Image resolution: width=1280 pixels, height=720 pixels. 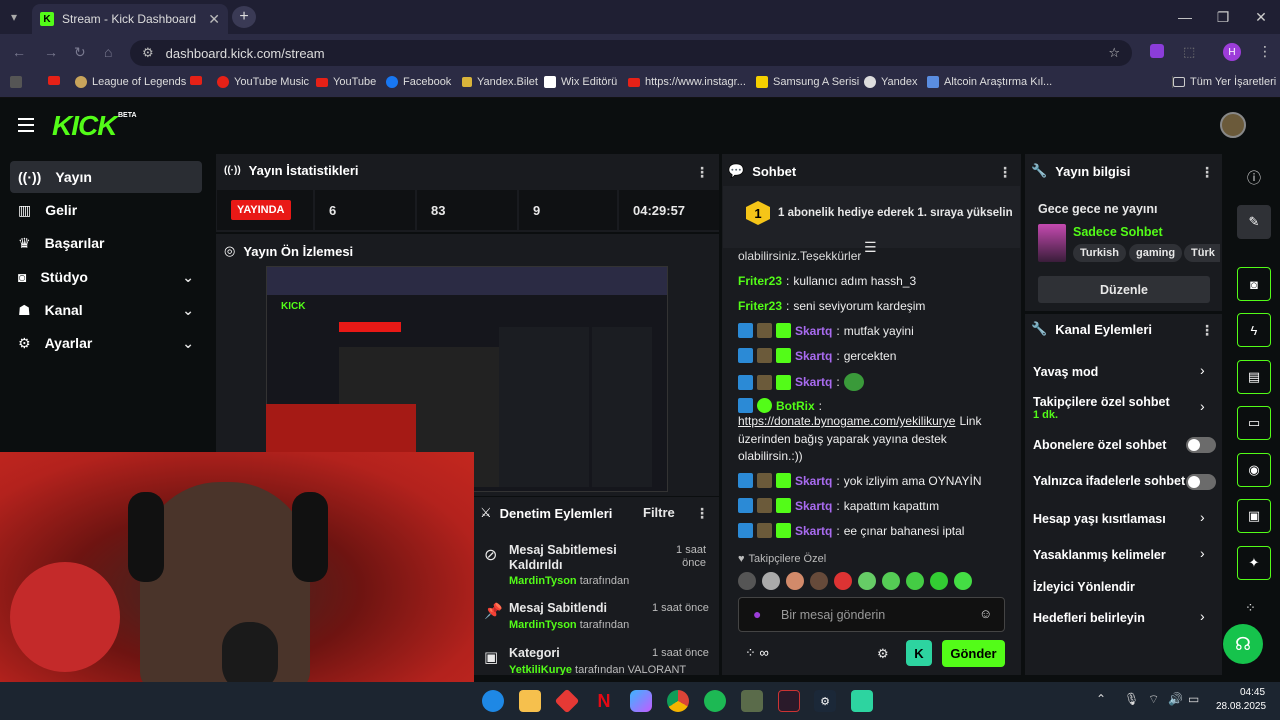 I want to click on stats-menu-icon: ⋮, so click(x=702, y=172).